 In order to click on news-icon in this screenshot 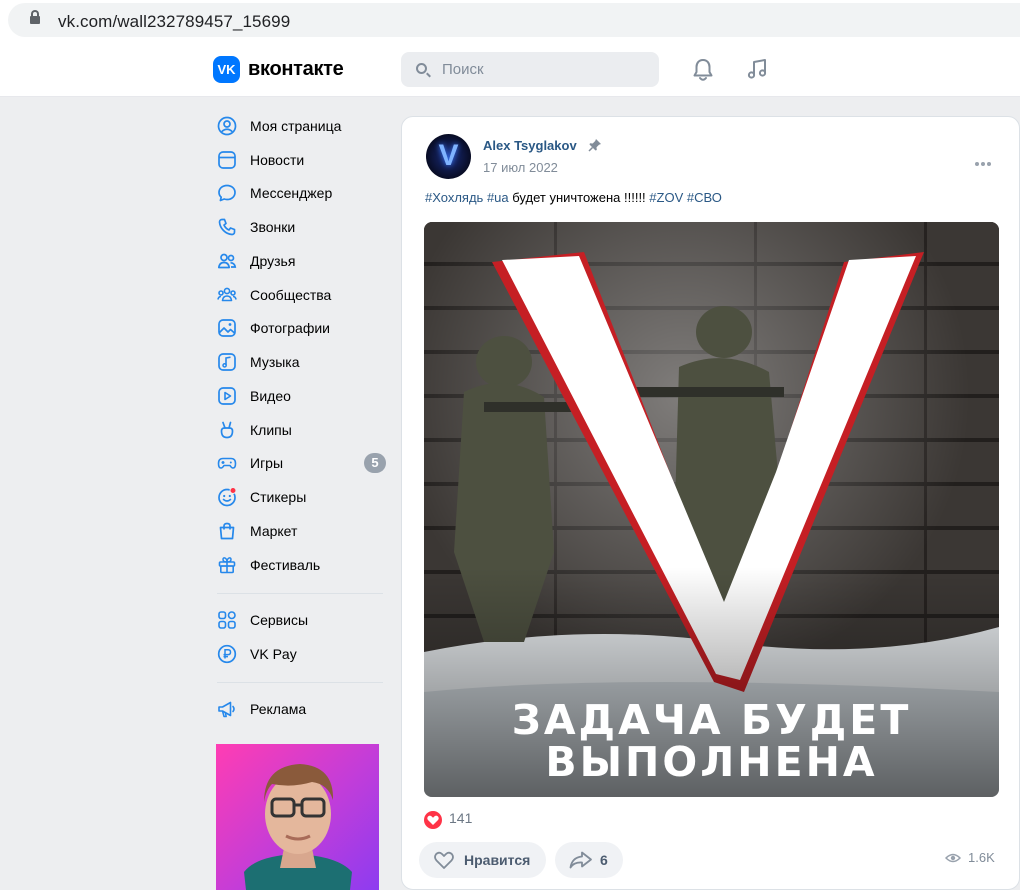, I will do `click(227, 160)`.